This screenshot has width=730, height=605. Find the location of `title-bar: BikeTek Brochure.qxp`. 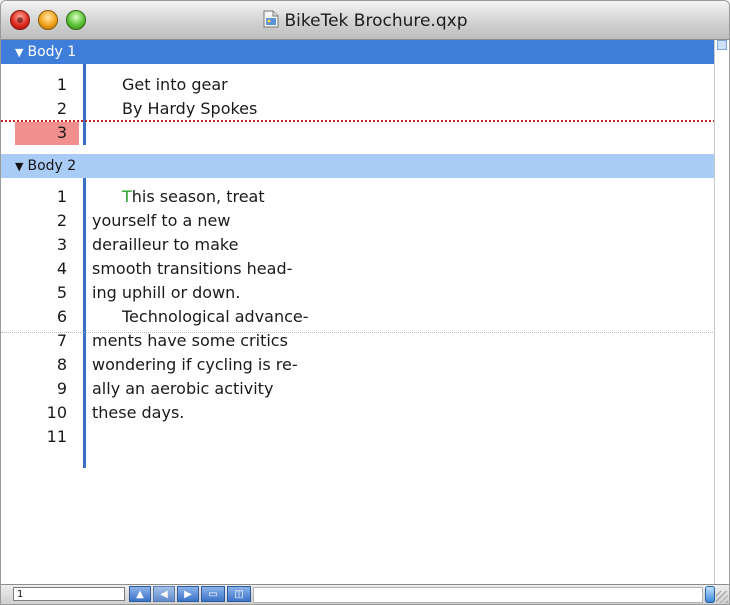

title-bar: BikeTek Brochure.qxp is located at coordinates (365, 20).